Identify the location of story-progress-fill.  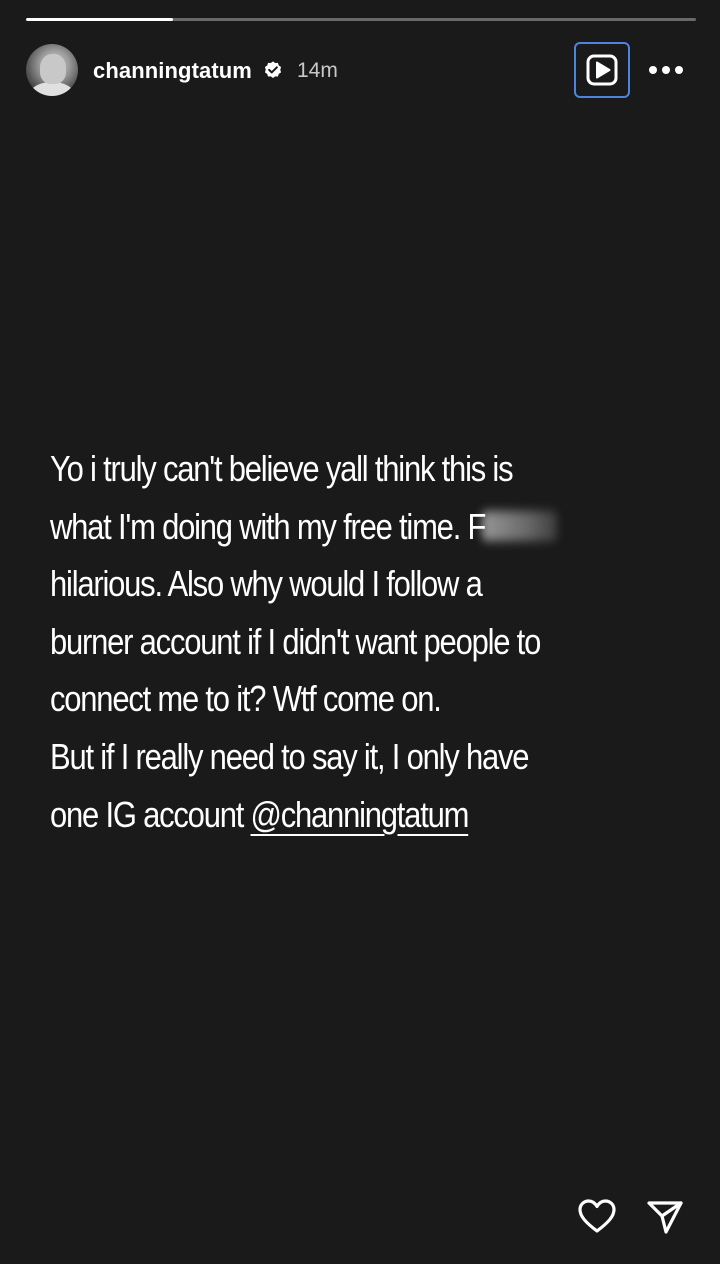
(100, 19).